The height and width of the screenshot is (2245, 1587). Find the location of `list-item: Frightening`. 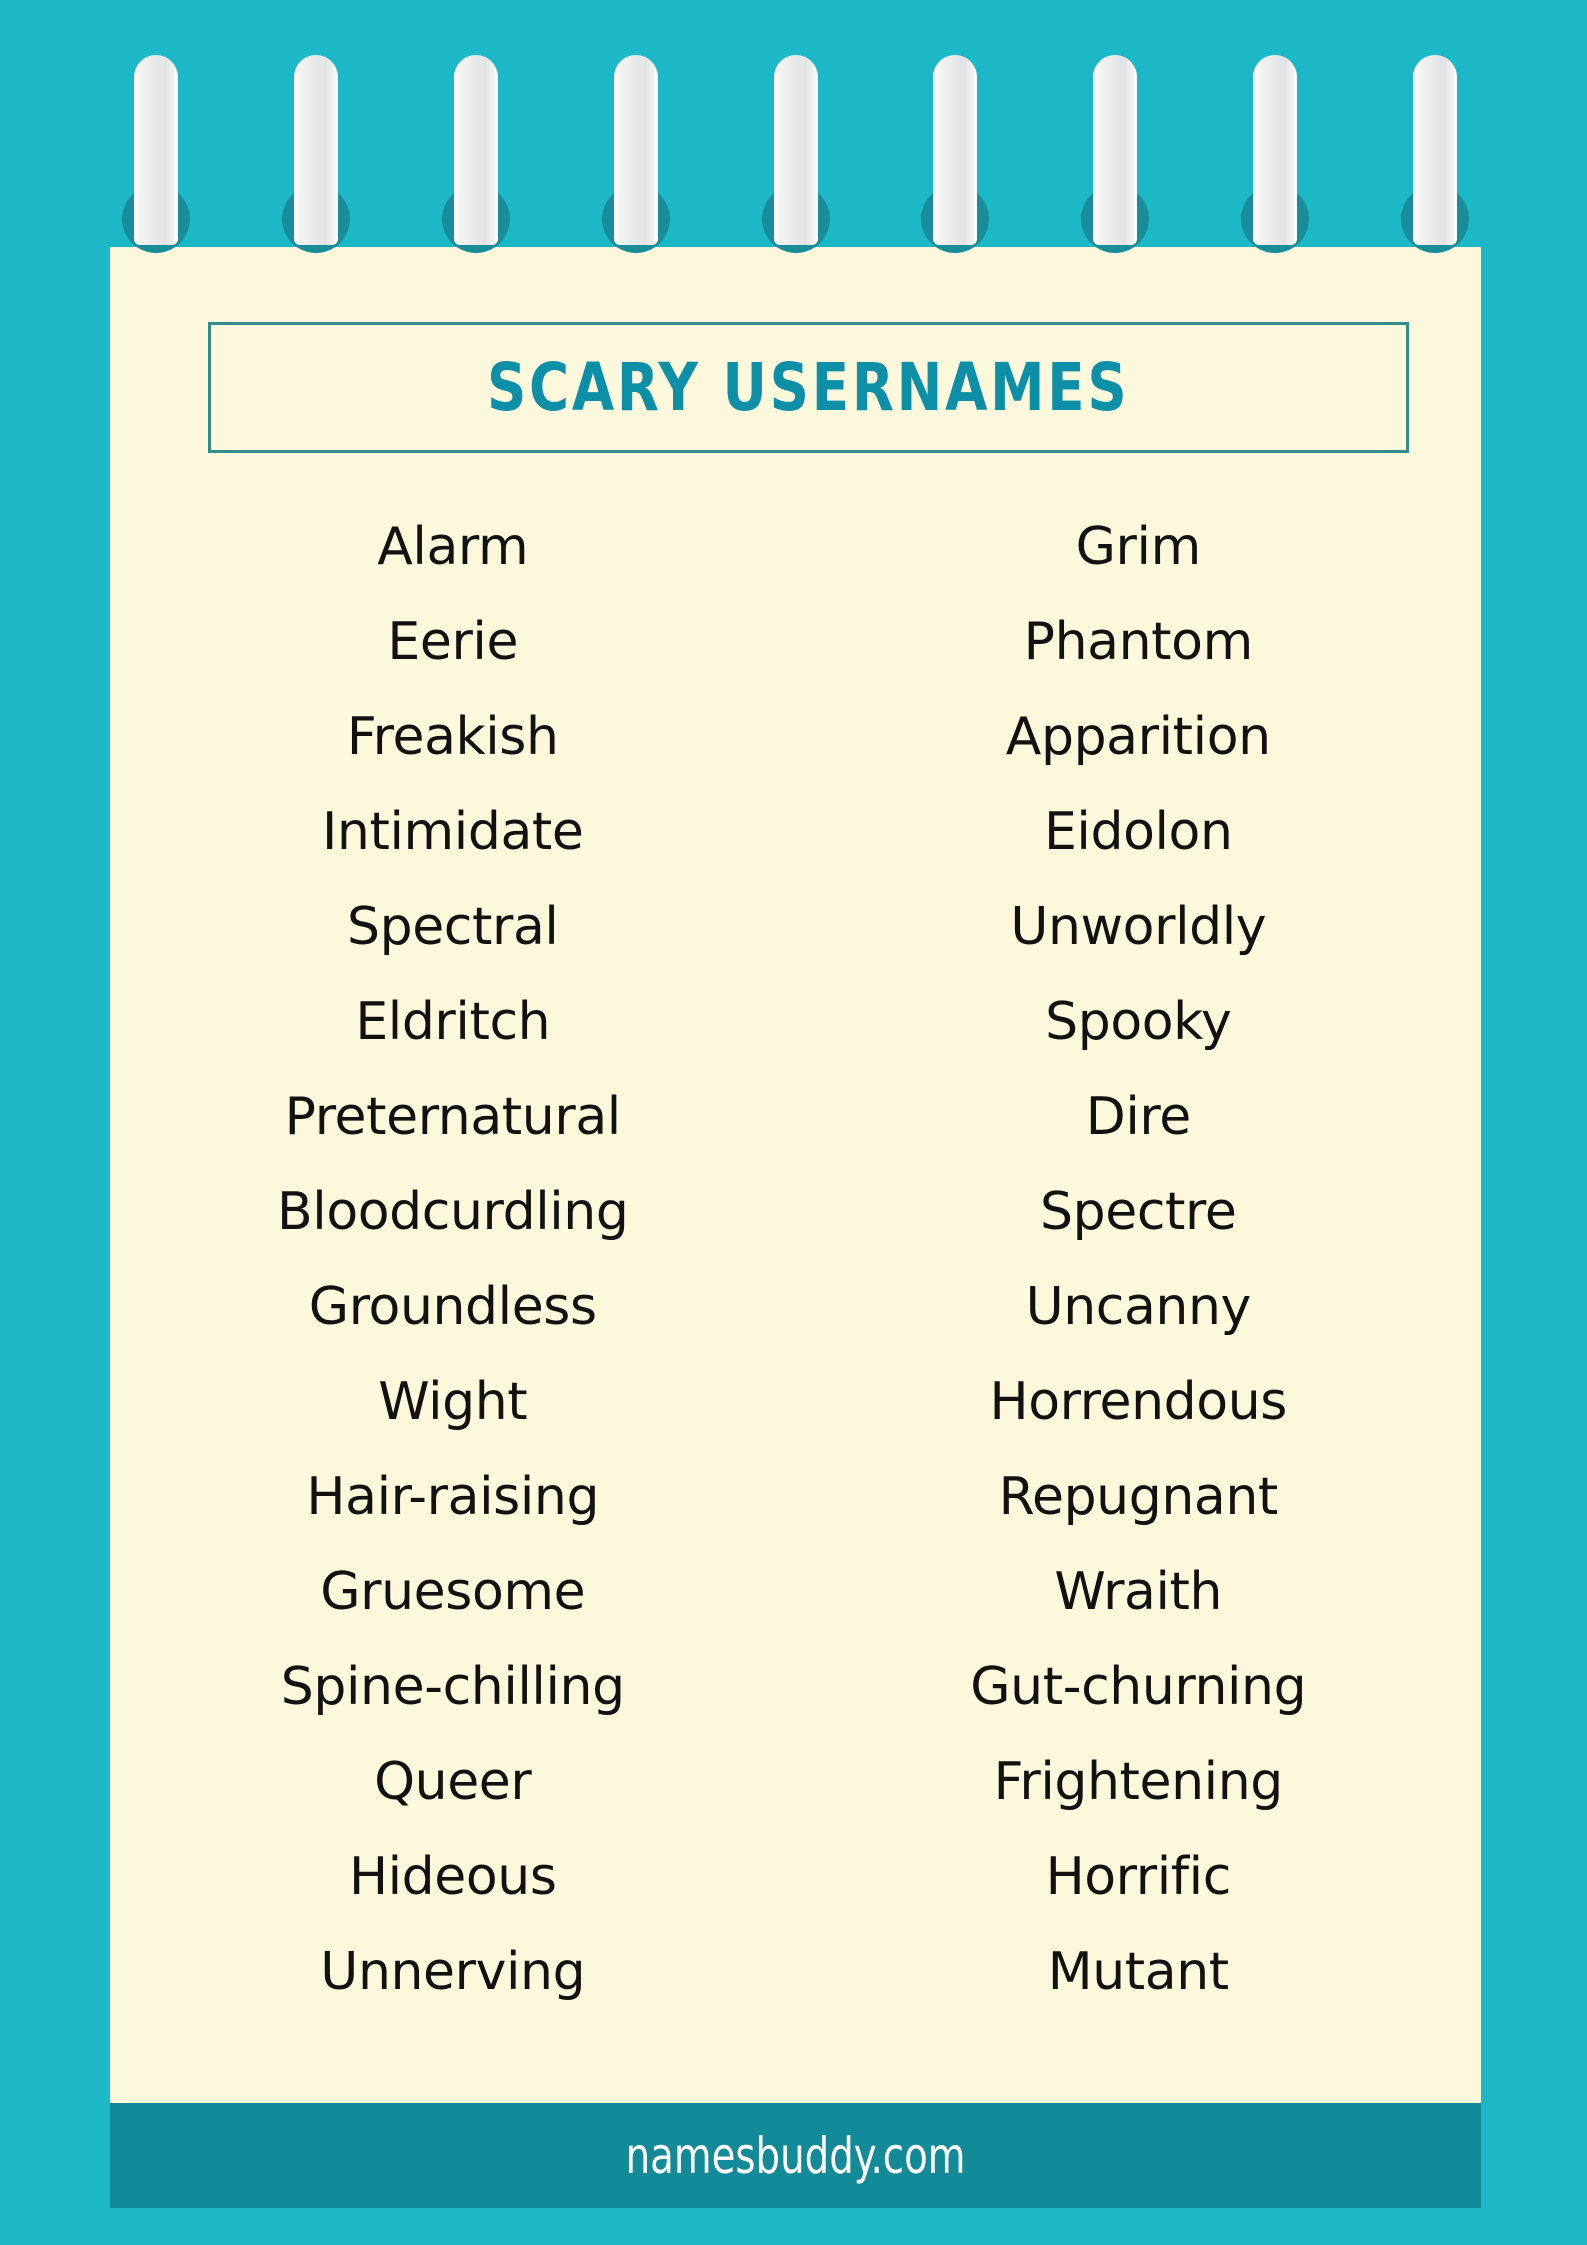

list-item: Frightening is located at coordinates (1138, 1782).